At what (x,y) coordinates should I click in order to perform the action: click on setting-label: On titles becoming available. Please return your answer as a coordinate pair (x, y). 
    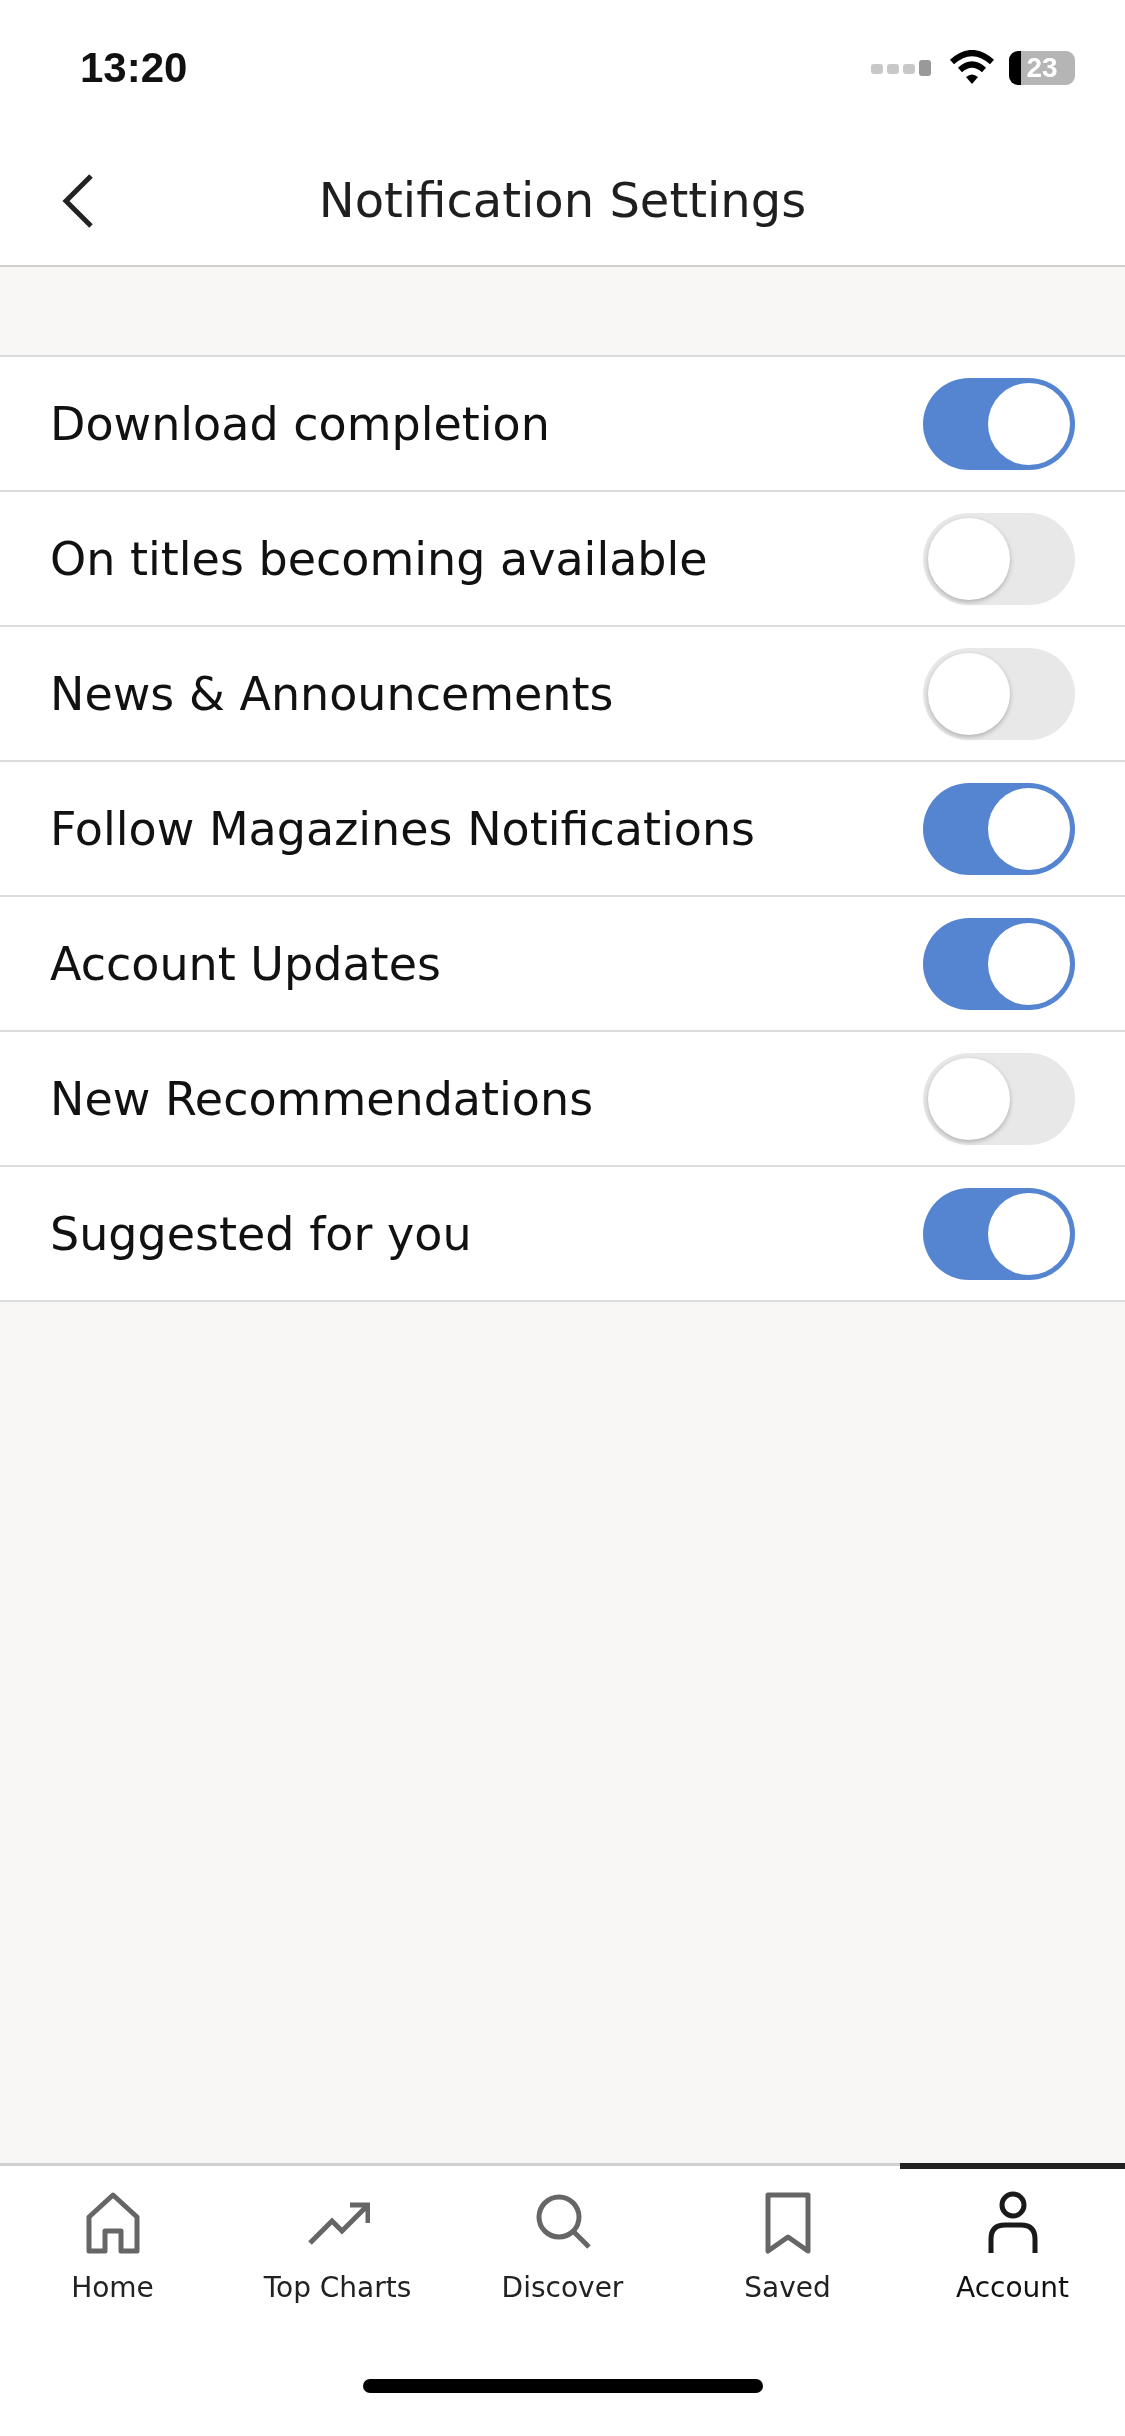
    Looking at the image, I should click on (379, 558).